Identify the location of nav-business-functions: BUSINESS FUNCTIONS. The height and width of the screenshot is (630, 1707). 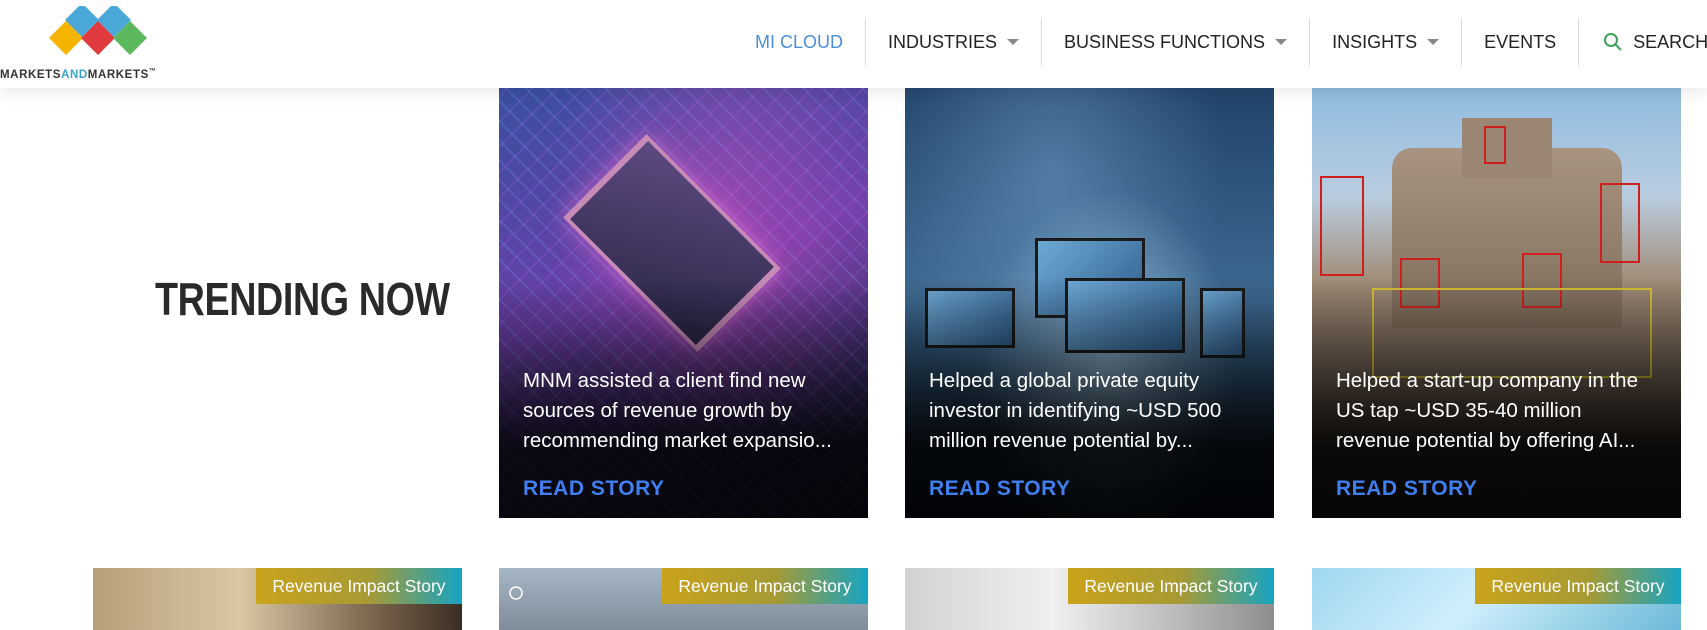
(1176, 42).